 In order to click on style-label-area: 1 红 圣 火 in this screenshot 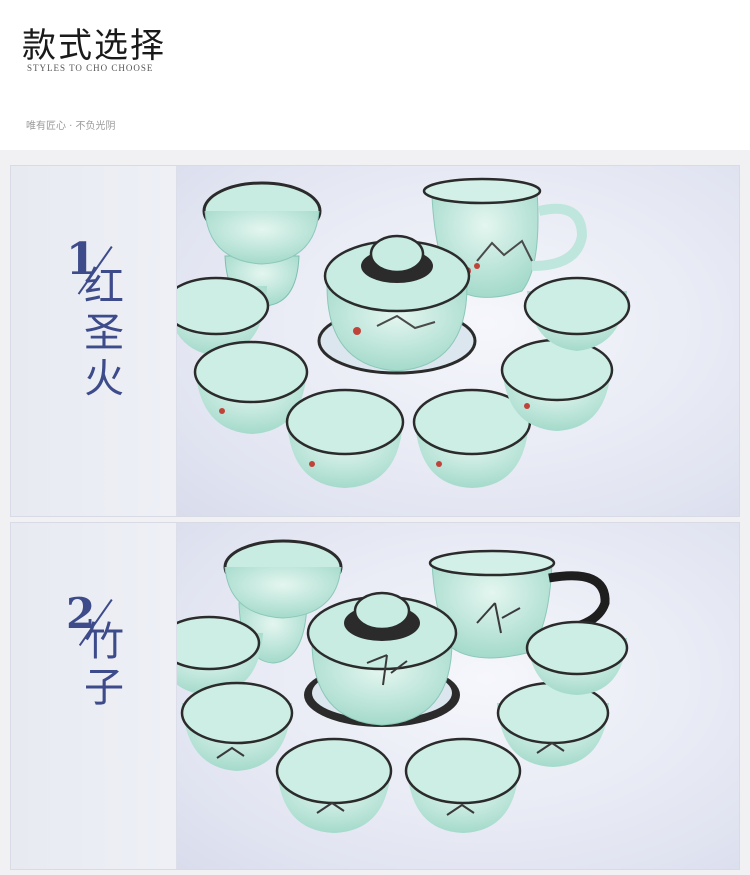, I will do `click(94, 341)`.